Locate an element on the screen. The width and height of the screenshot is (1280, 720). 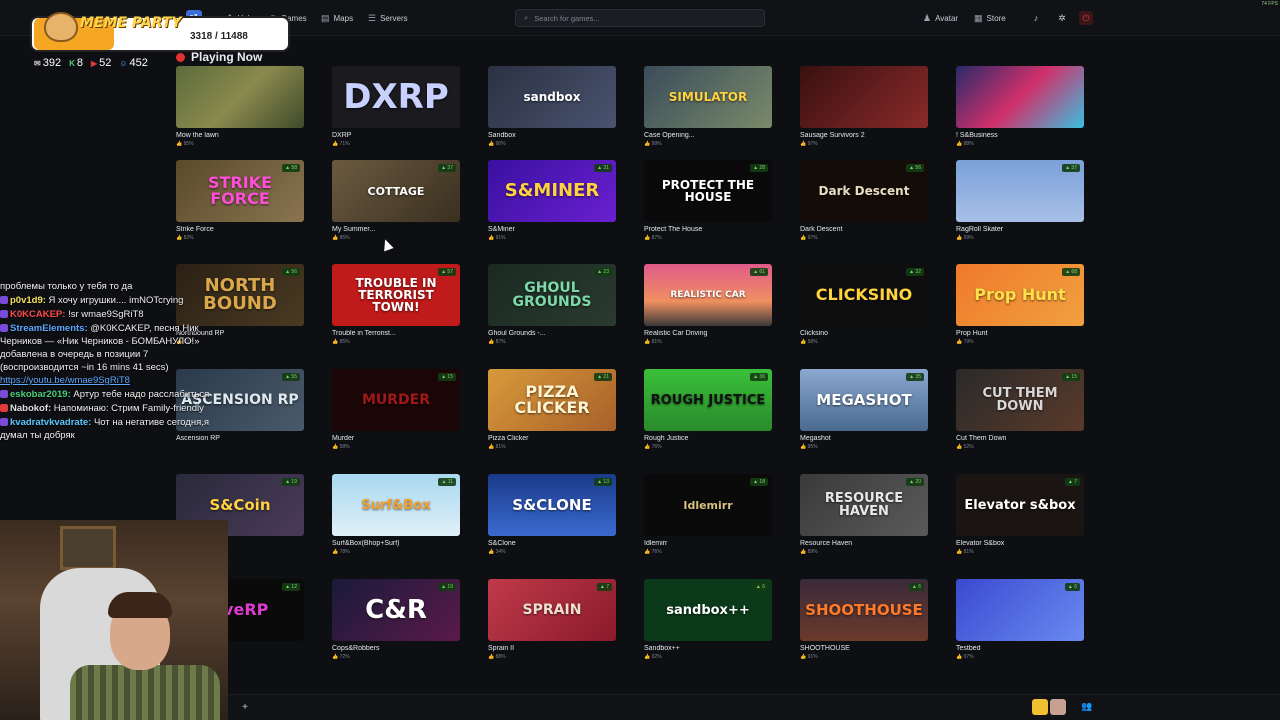
game-card: Dark Descent ▲ 56 Dark Descent 👍 97% is located at coordinates (864, 200).